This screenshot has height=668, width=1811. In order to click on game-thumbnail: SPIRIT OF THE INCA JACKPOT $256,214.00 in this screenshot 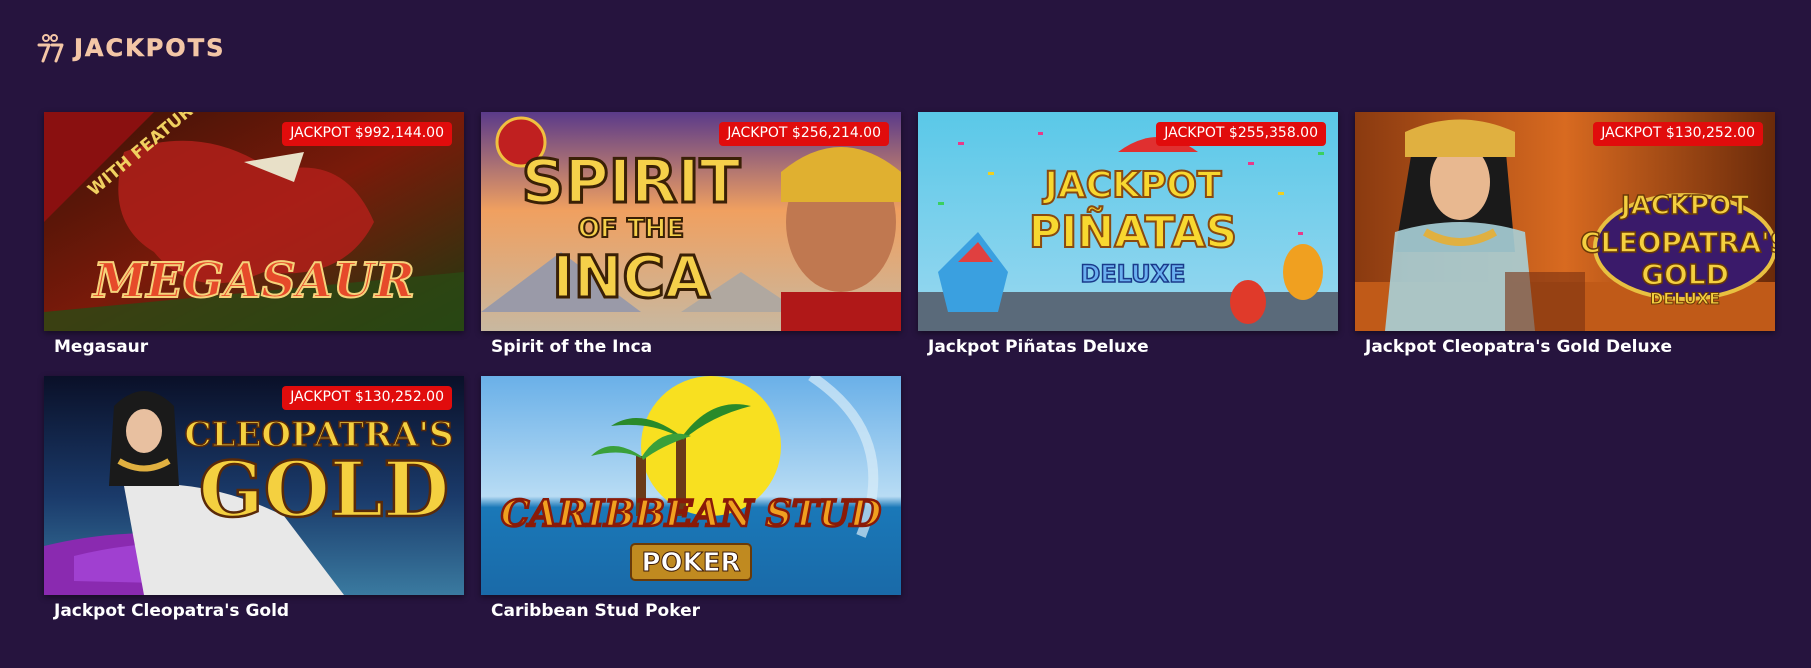, I will do `click(691, 221)`.